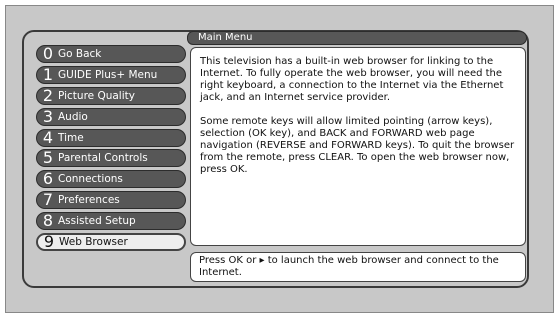  What do you see at coordinates (96, 95) in the screenshot?
I see `menu-item-label: Picture Quality` at bounding box center [96, 95].